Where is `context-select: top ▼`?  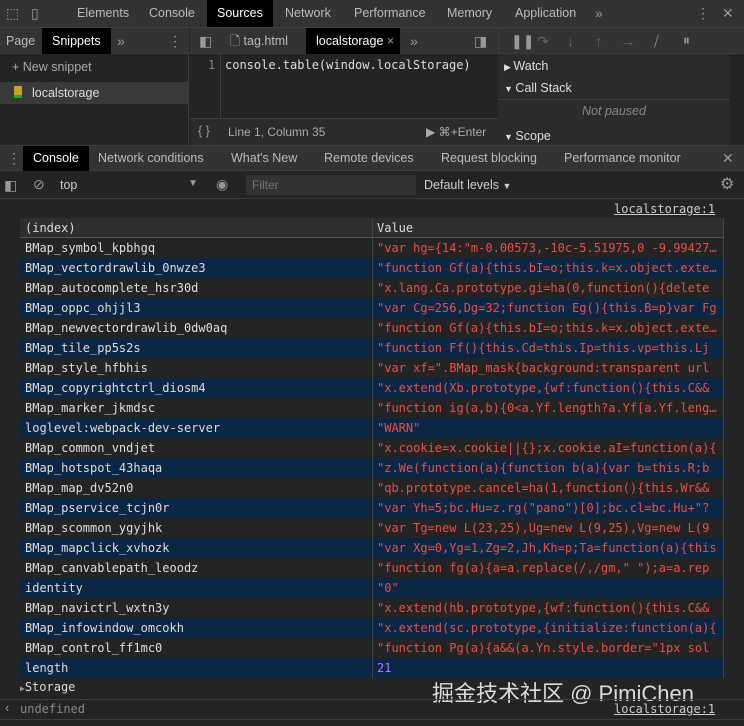 context-select: top ▼ is located at coordinates (130, 185).